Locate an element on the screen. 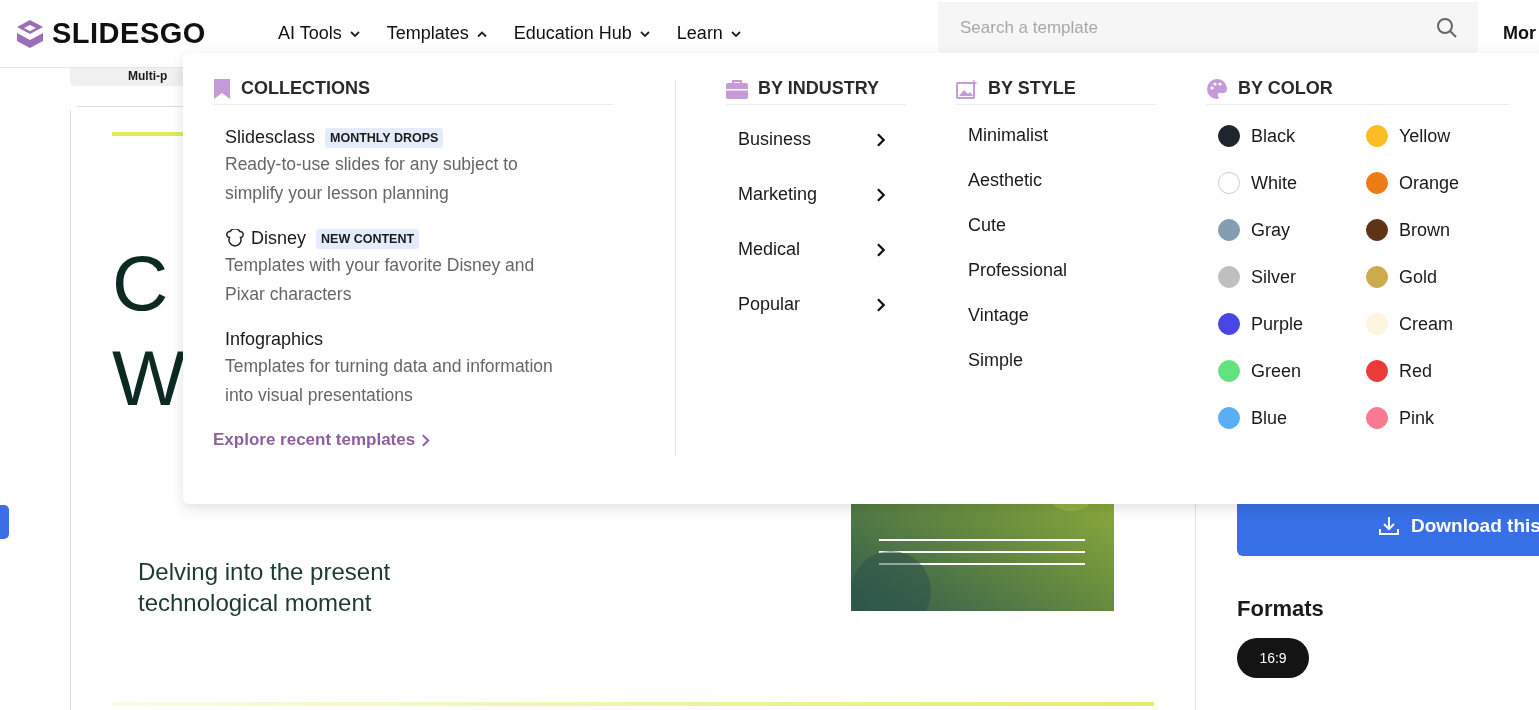 Image resolution: width=1539 pixels, height=710 pixels. logo-icon is located at coordinates (30, 33).